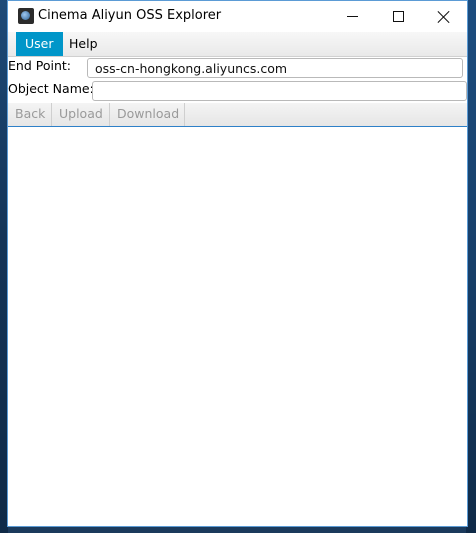 This screenshot has height=533, width=476. What do you see at coordinates (275, 68) in the screenshot?
I see `endpoint-input` at bounding box center [275, 68].